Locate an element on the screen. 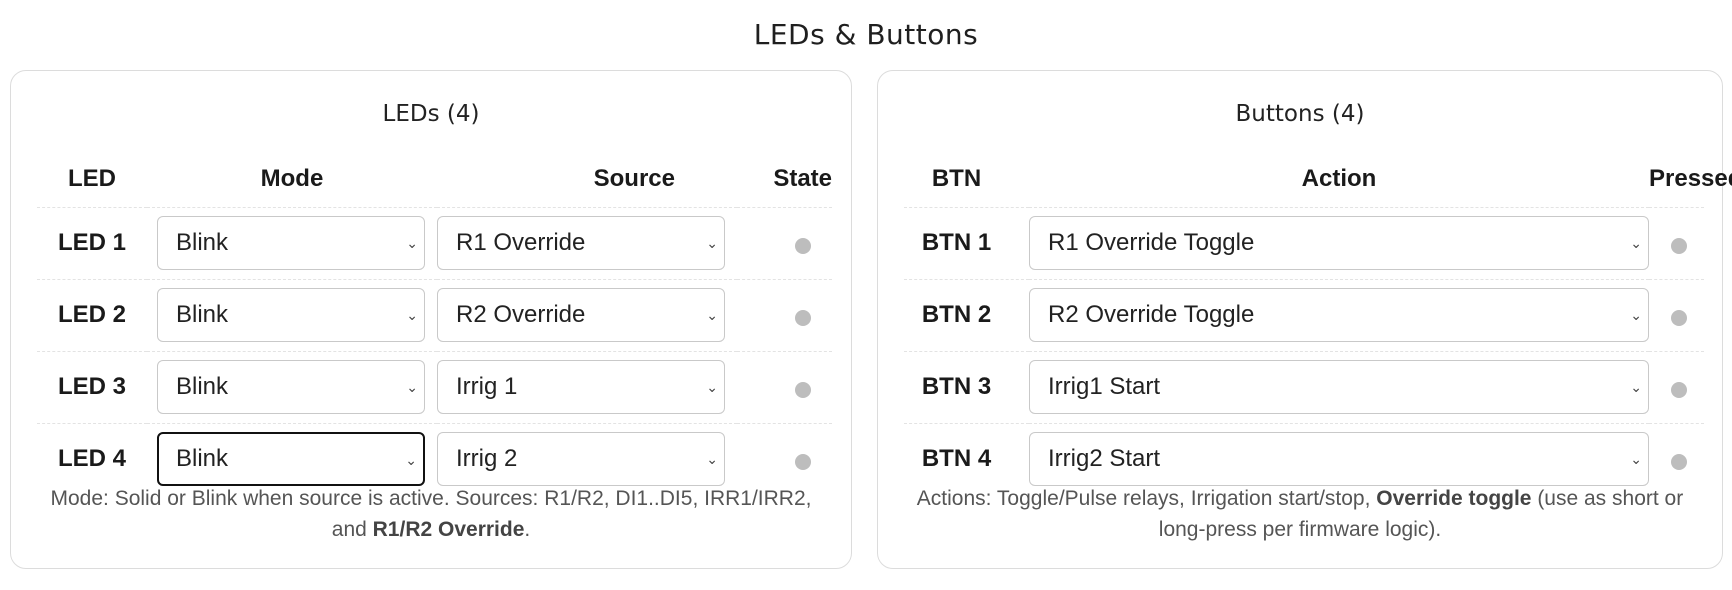  source-select-led-1: R1 Override ⌄ is located at coordinates (581, 243).